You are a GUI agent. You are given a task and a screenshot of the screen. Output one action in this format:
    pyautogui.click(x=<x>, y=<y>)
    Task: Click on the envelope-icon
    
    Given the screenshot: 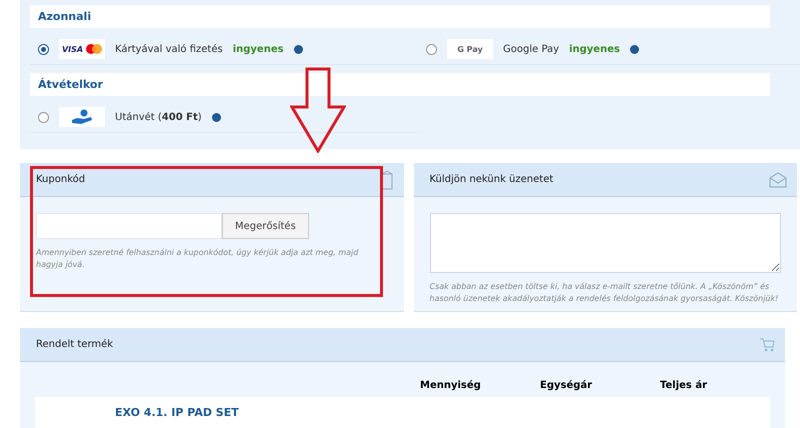 What is the action you would take?
    pyautogui.click(x=778, y=180)
    